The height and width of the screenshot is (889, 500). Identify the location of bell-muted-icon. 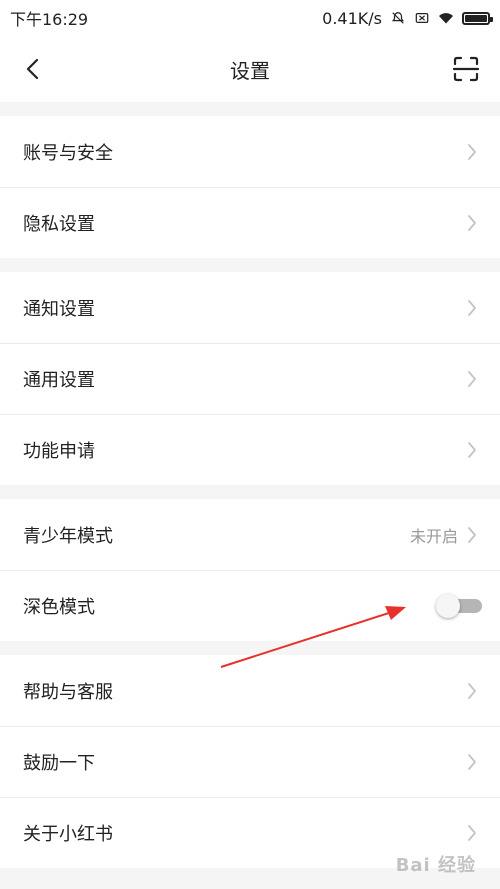
(398, 18).